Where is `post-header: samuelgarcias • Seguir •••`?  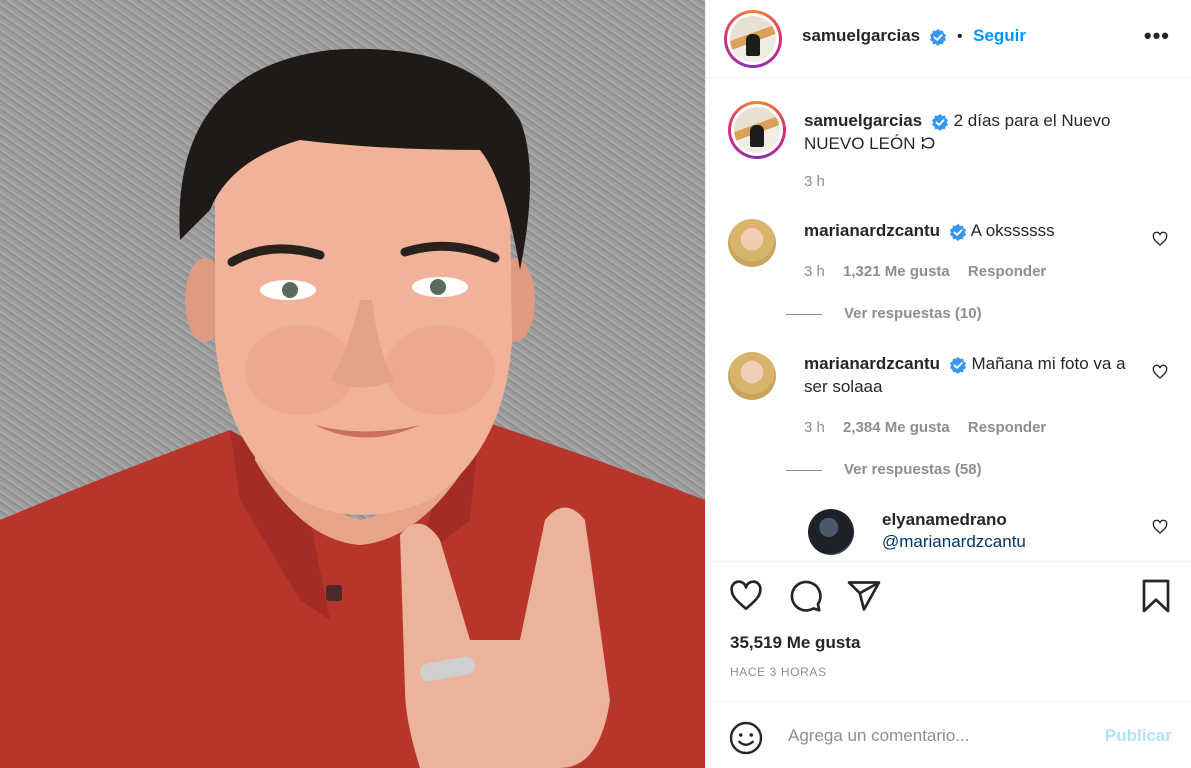 post-header: samuelgarcias • Seguir ••• is located at coordinates (948, 39).